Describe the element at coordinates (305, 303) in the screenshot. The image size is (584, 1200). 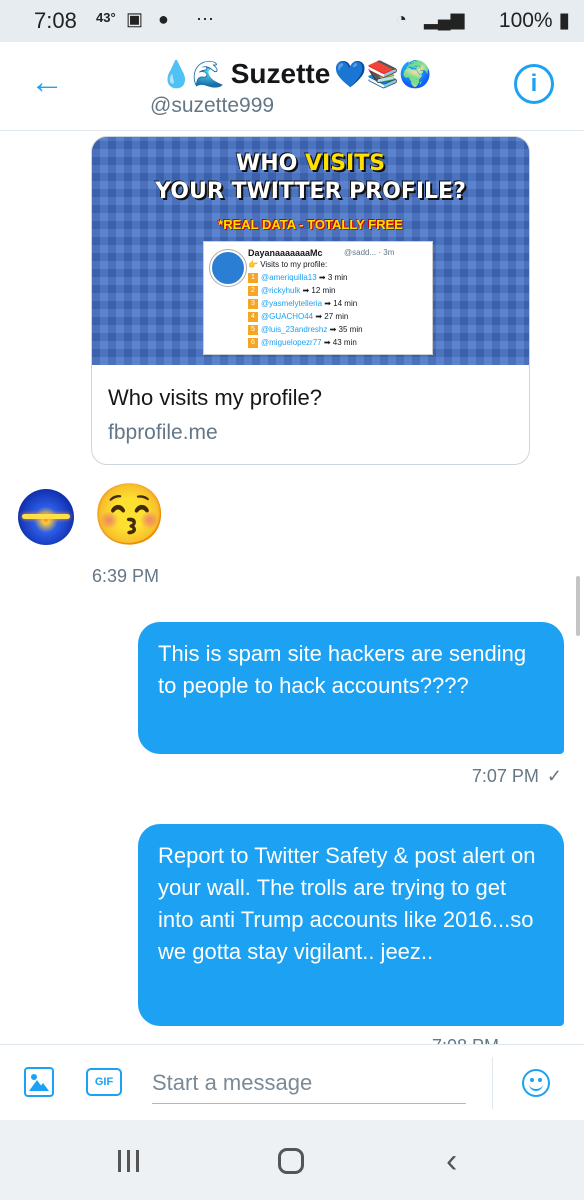
I see `visit-row: 3 @yasmelytelleria ➡ 14 min` at that location.